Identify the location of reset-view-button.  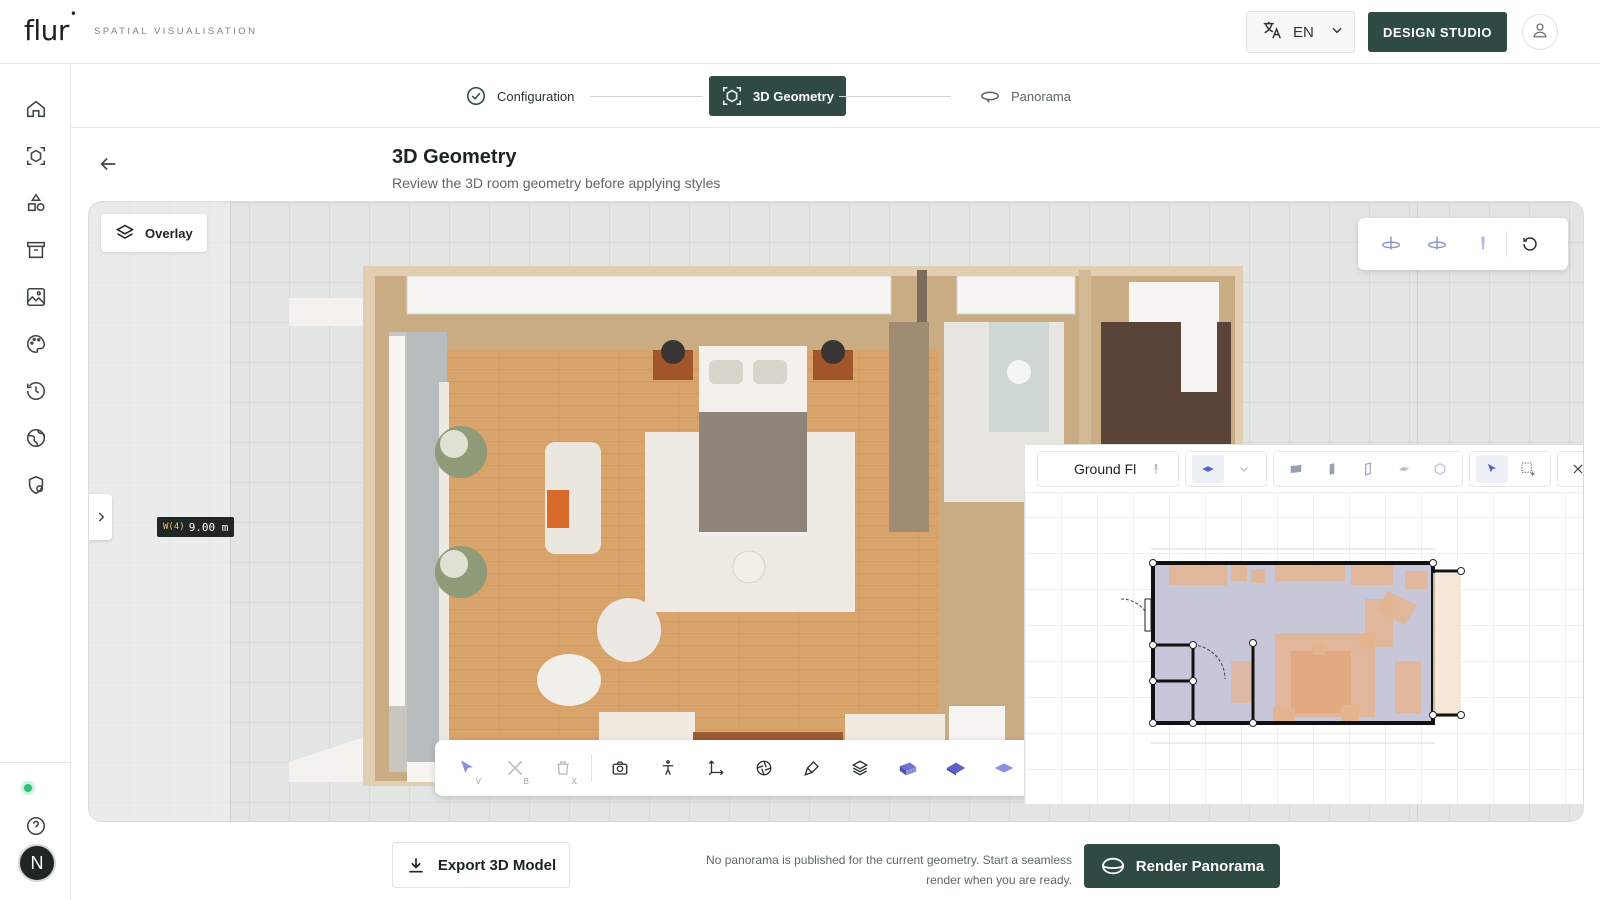
(1530, 244).